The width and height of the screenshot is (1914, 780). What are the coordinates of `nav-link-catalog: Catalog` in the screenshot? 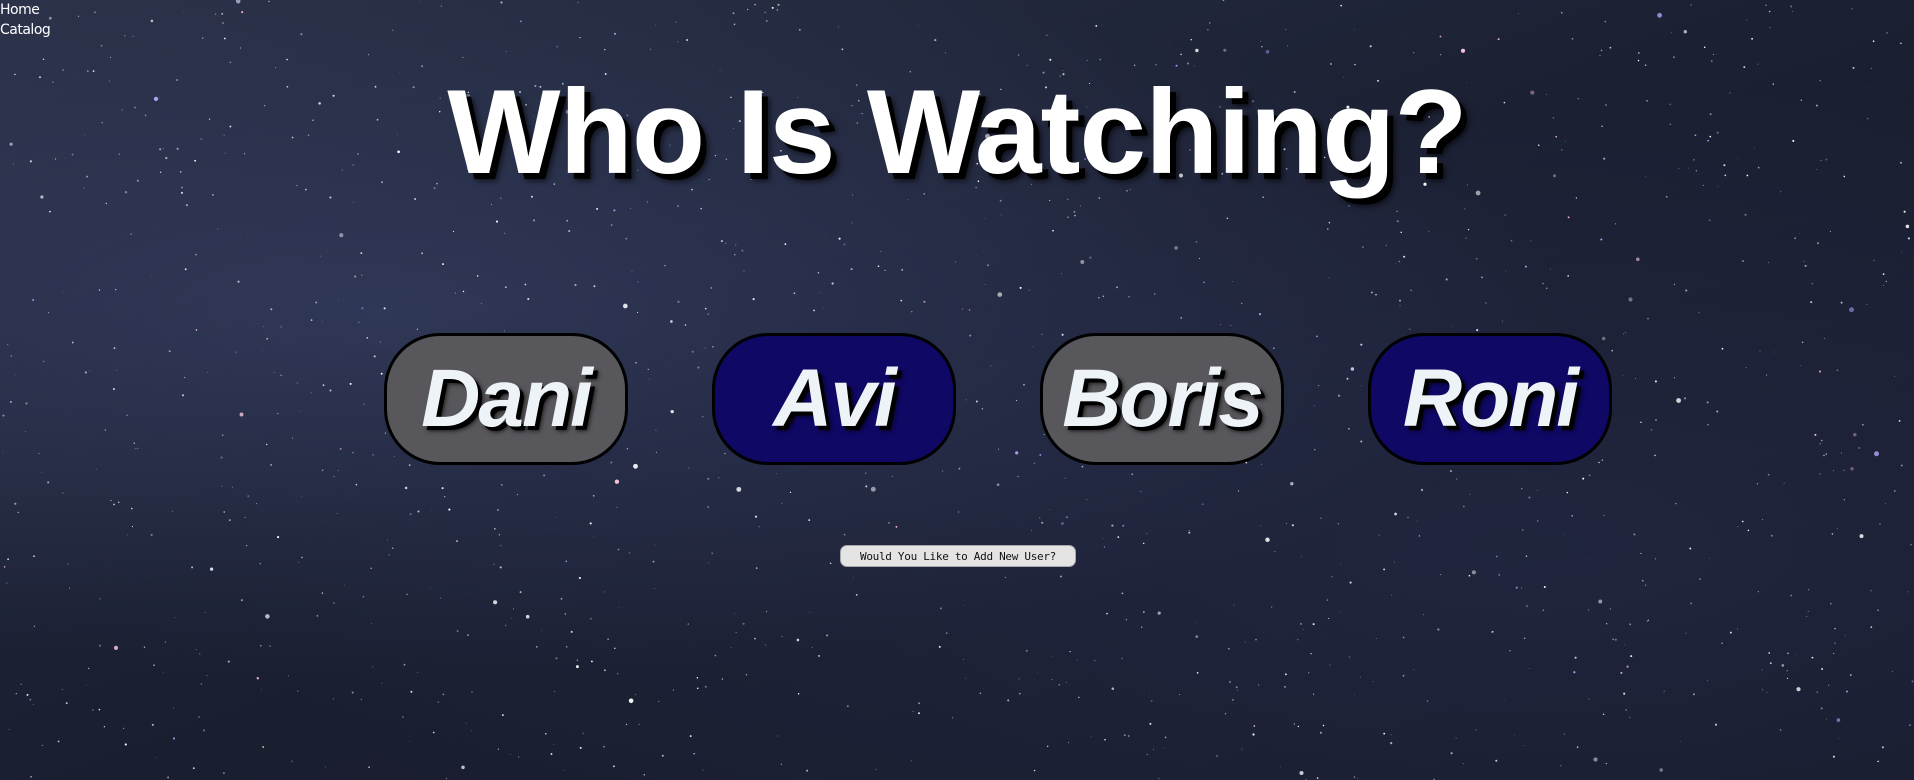 It's located at (25, 30).